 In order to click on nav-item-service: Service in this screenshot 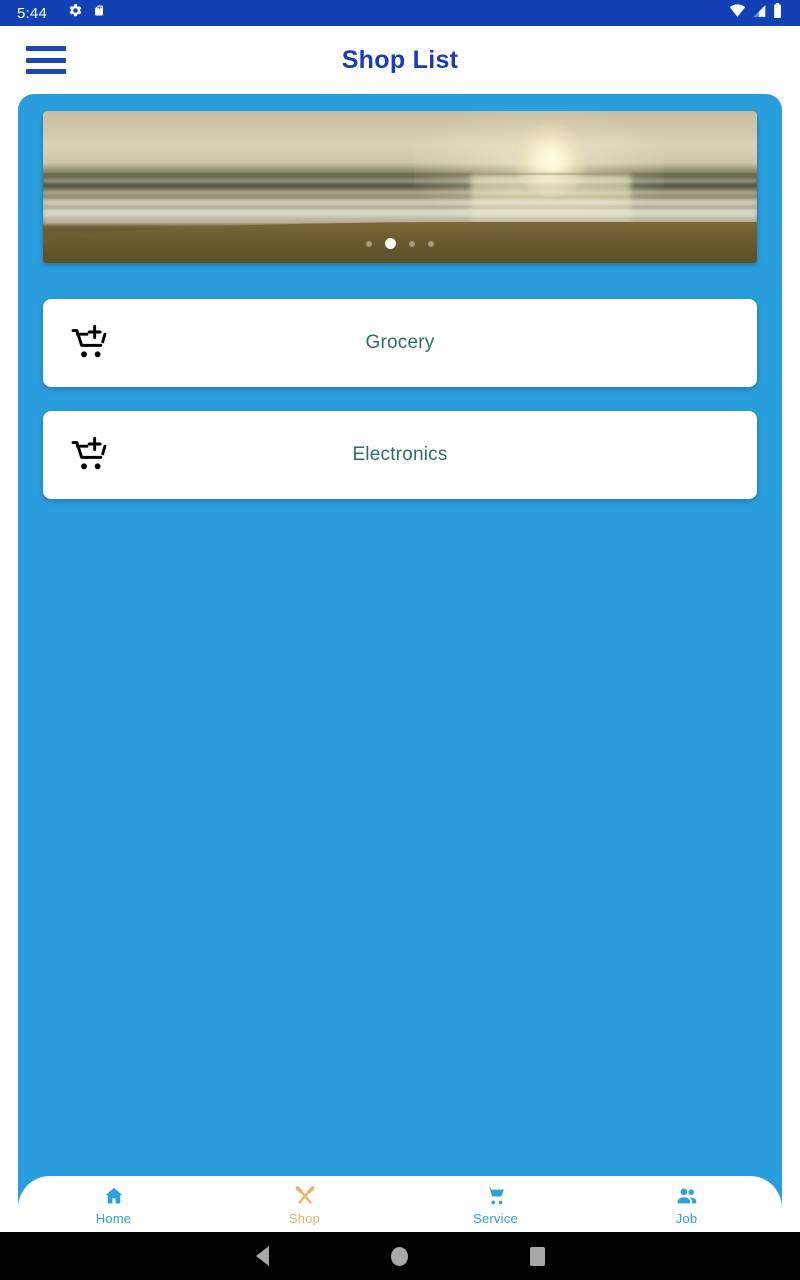, I will do `click(495, 1204)`.